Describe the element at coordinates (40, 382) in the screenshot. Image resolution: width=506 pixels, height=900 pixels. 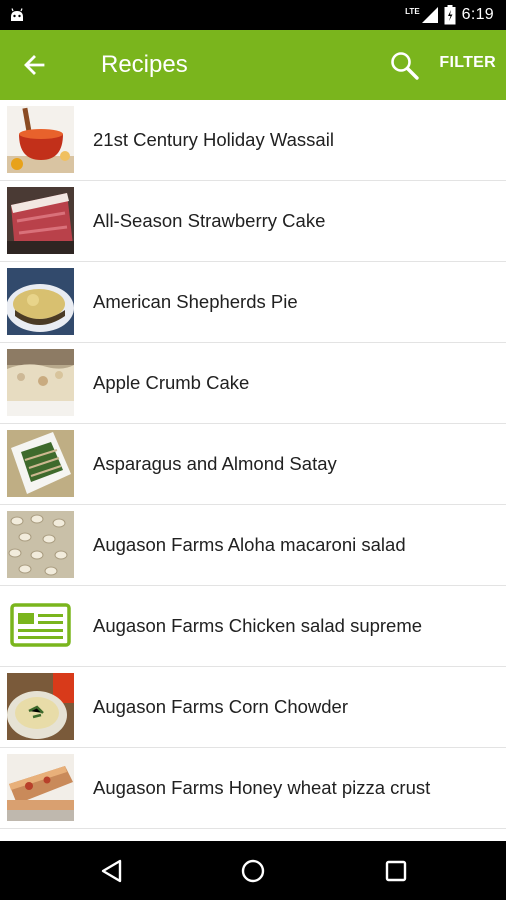
I see `apple-crumb-cake-photo` at that location.